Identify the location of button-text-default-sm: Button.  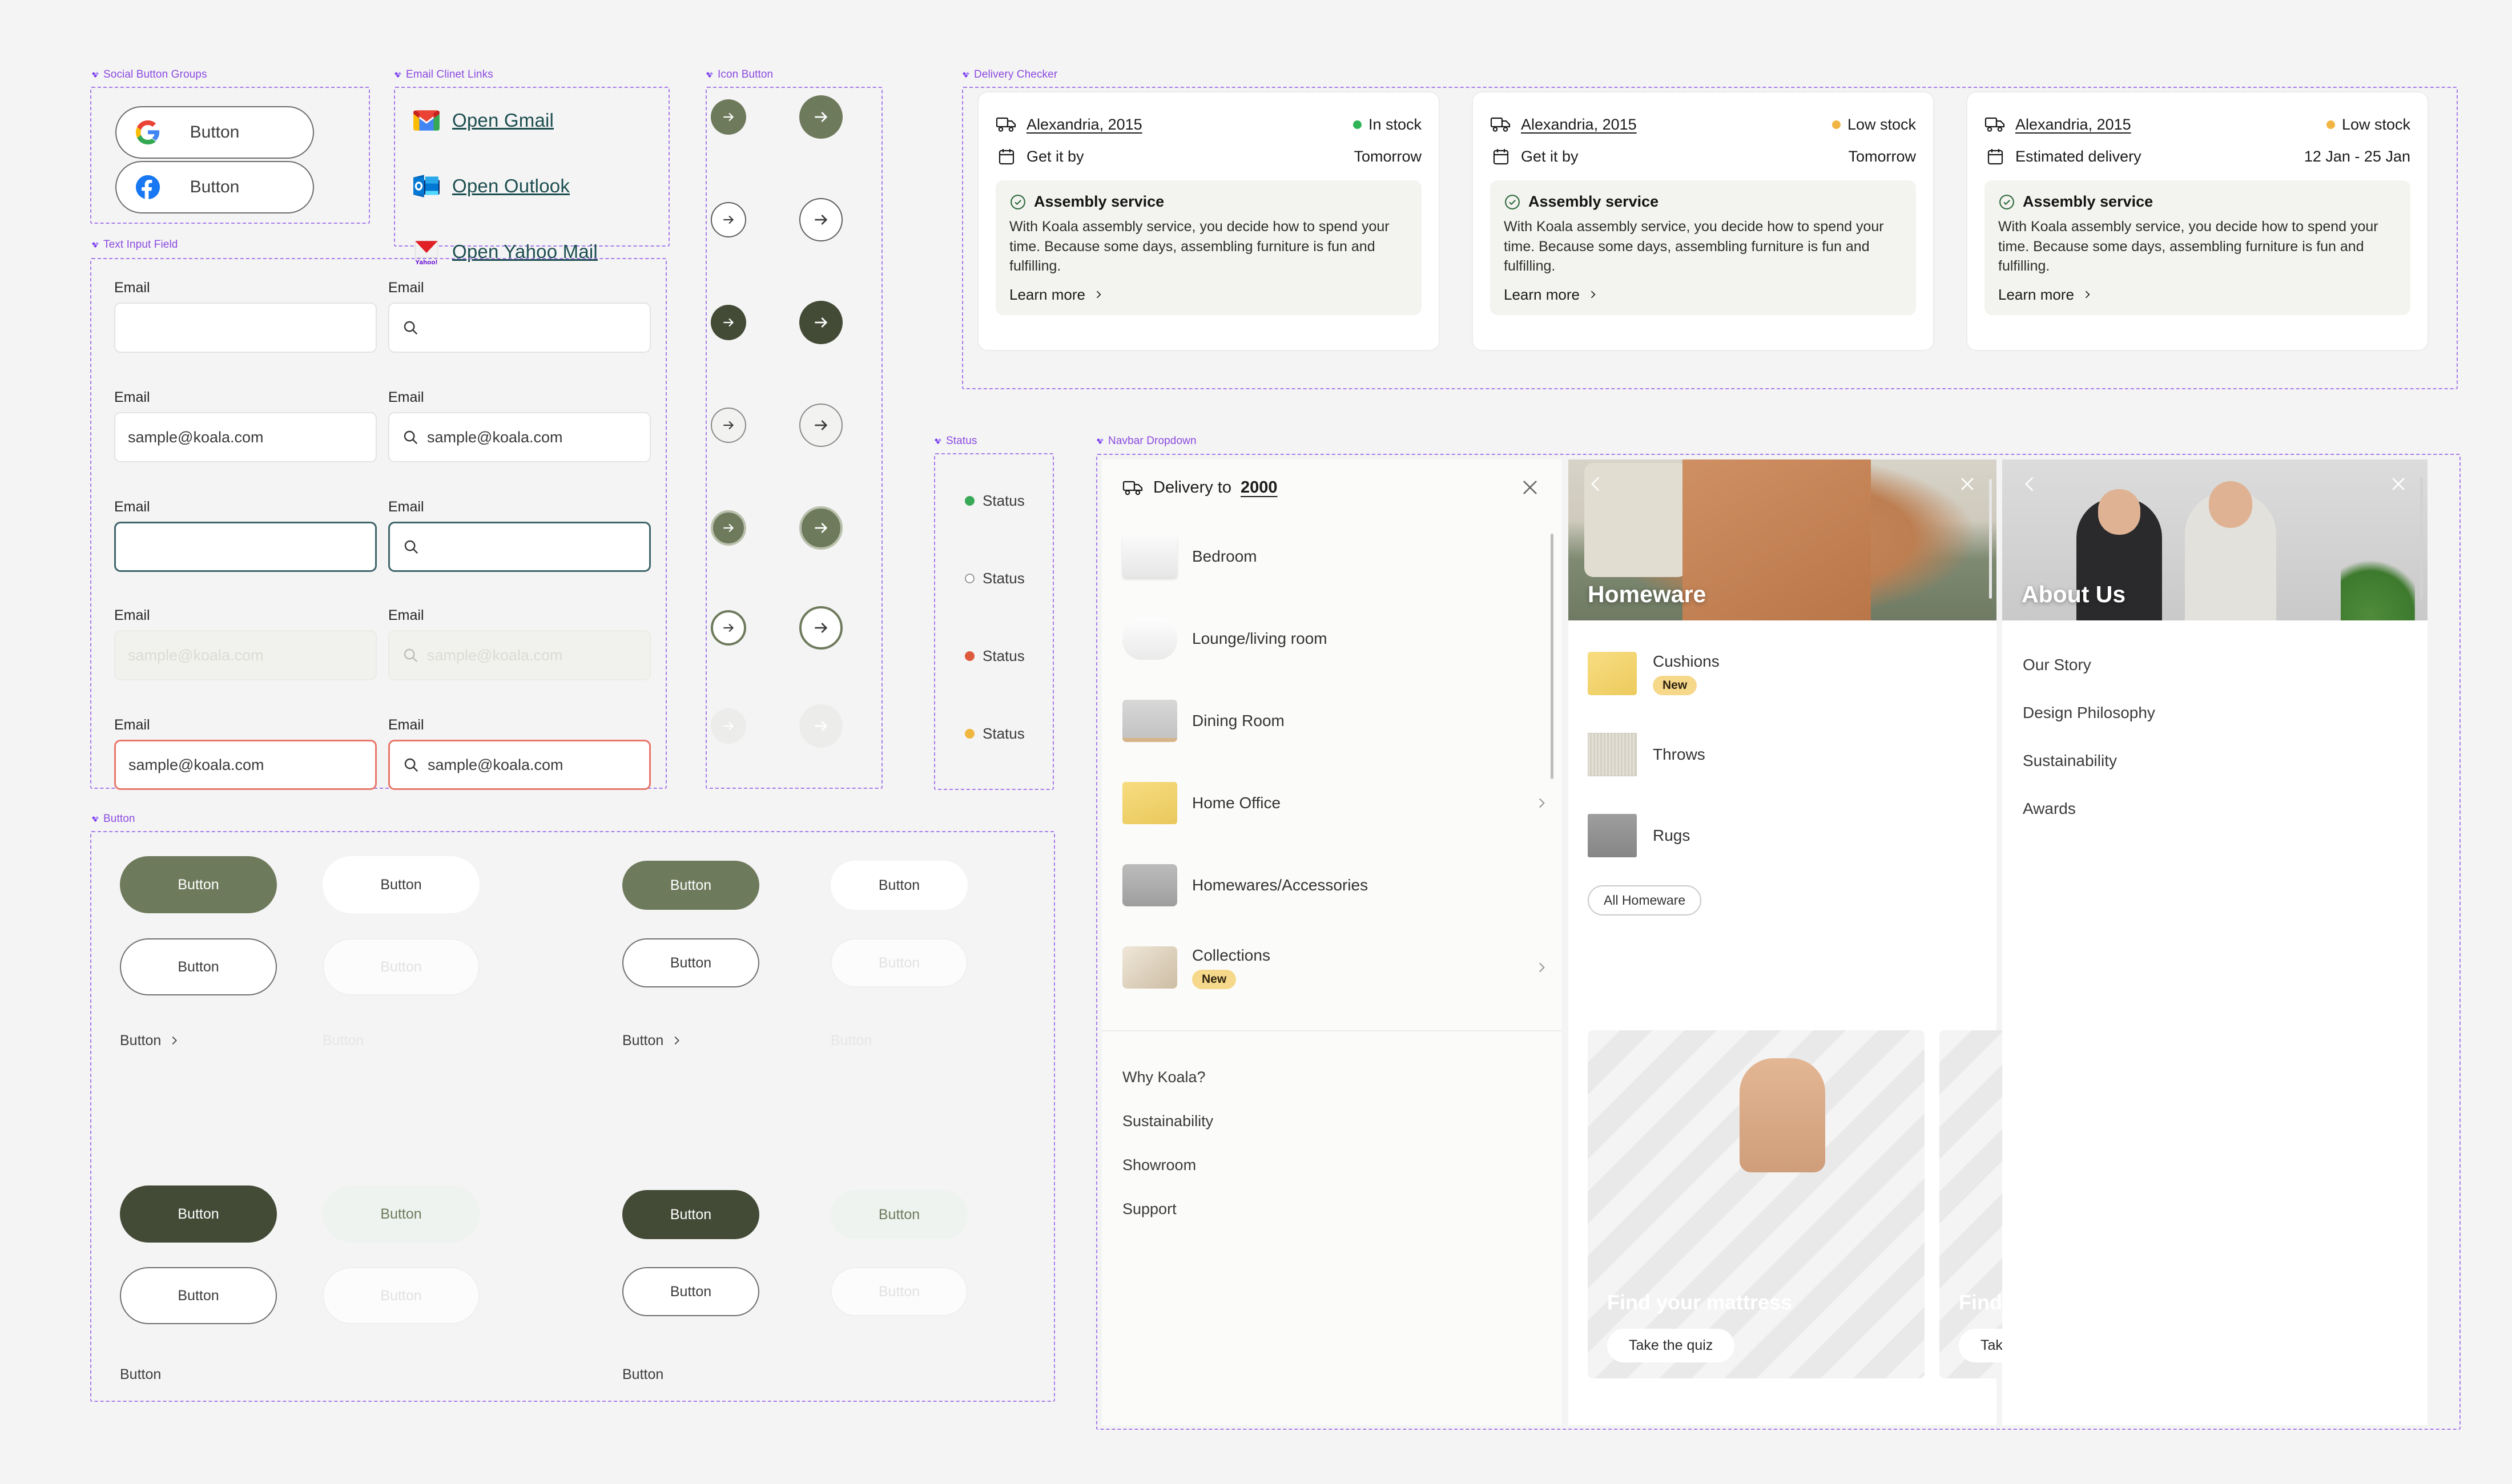
(673, 1040).